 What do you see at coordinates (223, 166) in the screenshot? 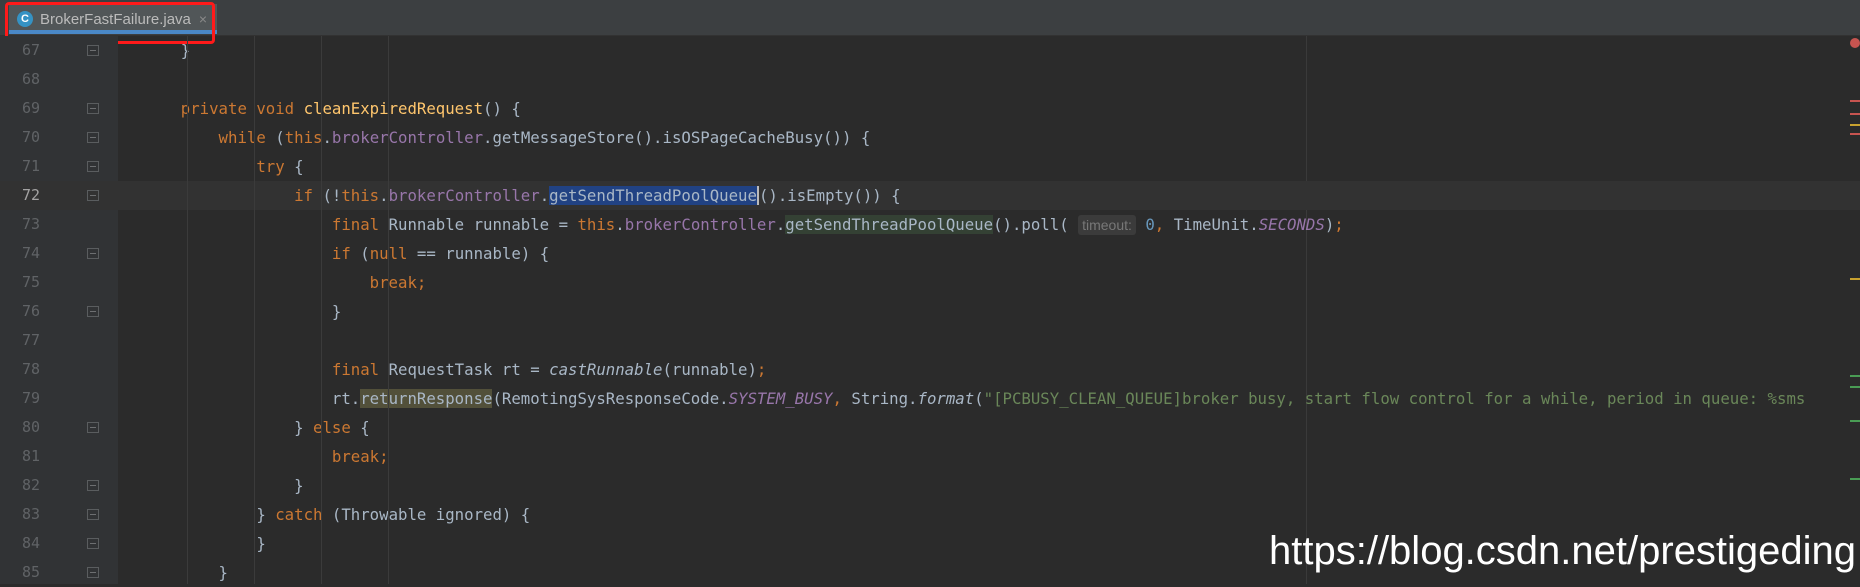
I see `code-text: try {` at bounding box center [223, 166].